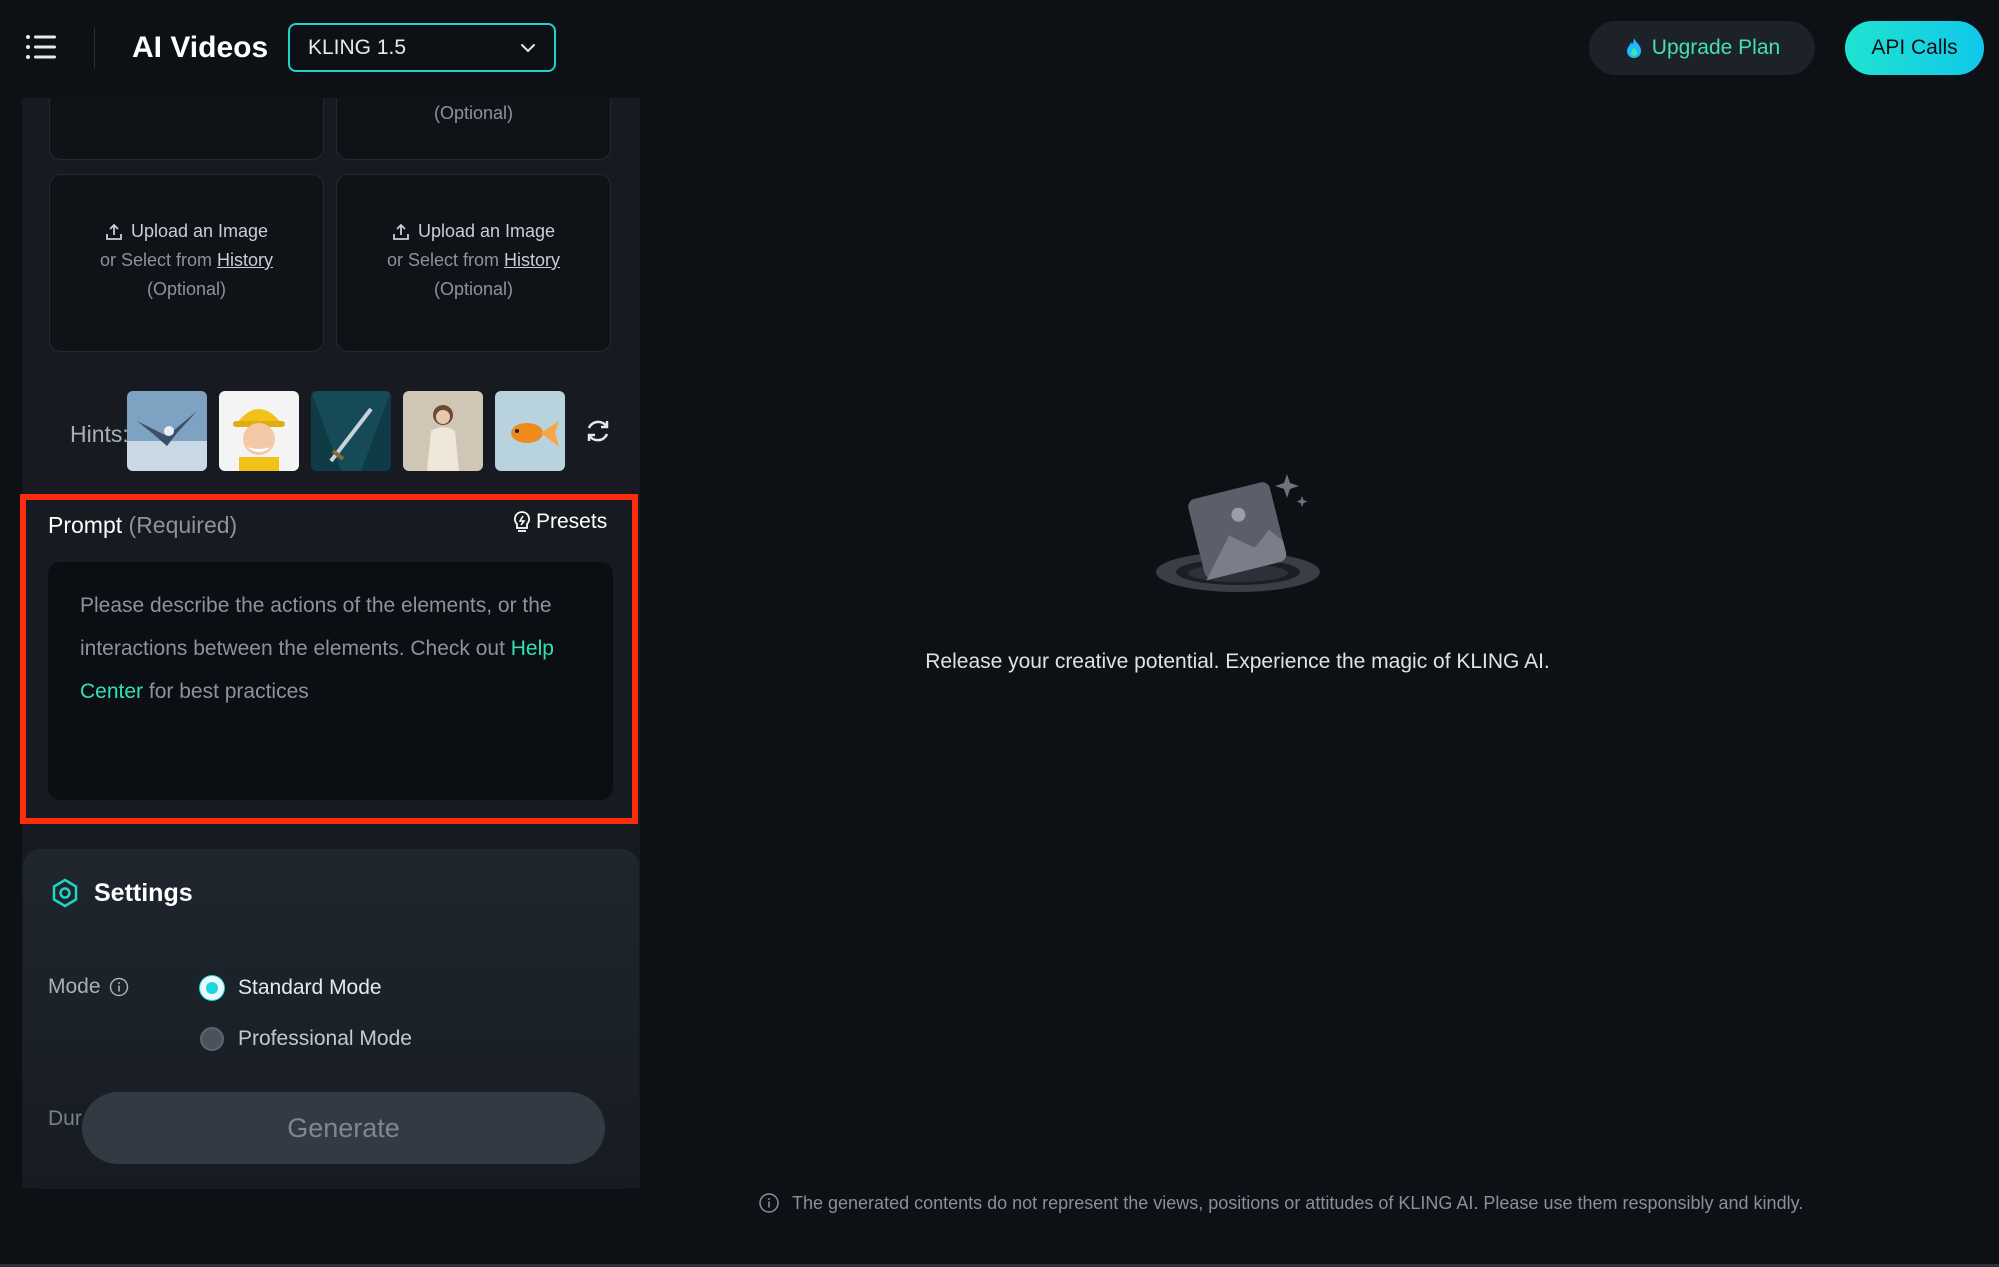 Image resolution: width=1999 pixels, height=1267 pixels. I want to click on presets-button: Presets, so click(559, 522).